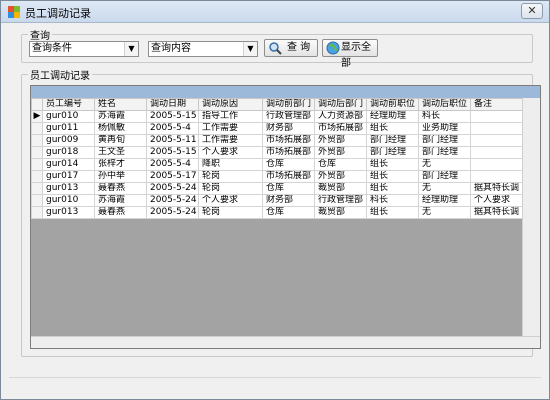 The height and width of the screenshot is (400, 550). What do you see at coordinates (340, 104) in the screenshot?
I see `column-header: 调动后部门` at bounding box center [340, 104].